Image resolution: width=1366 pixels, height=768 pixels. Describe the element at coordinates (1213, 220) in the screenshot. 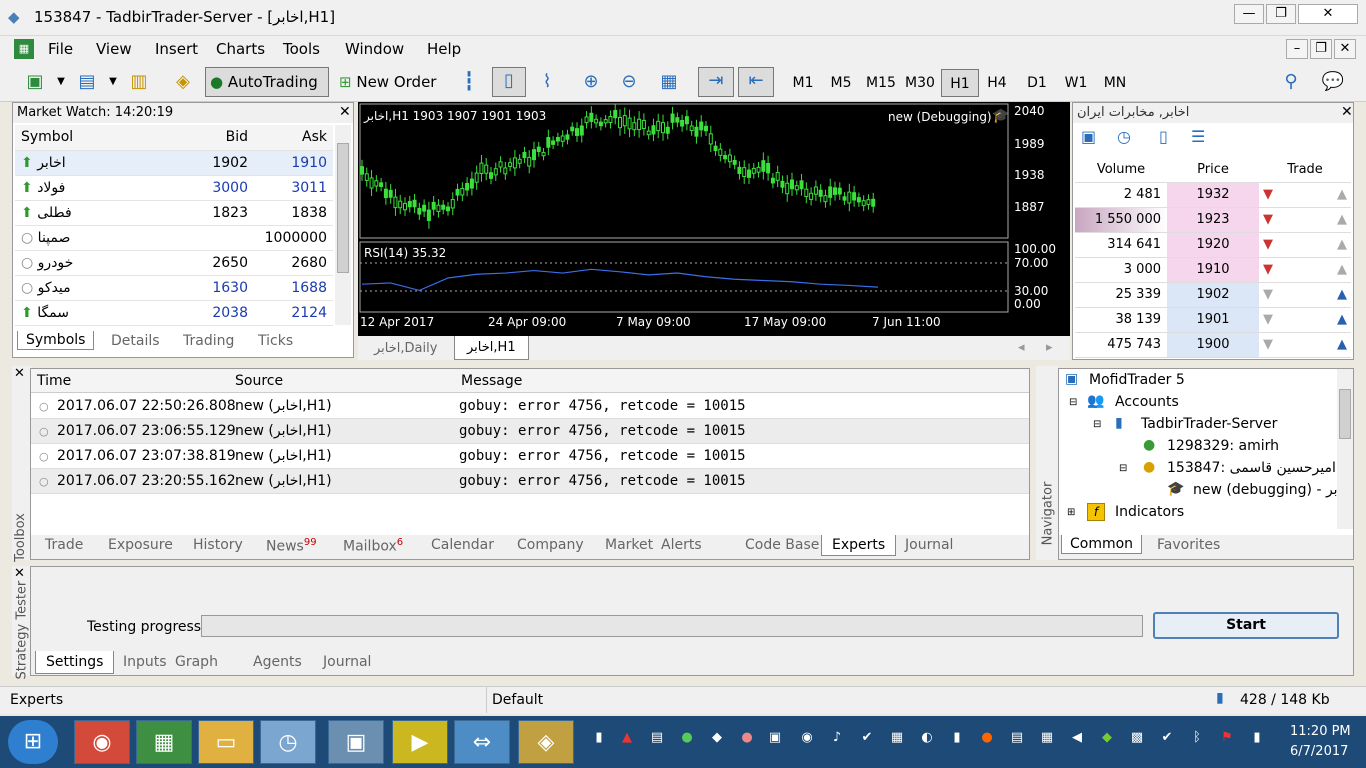

I see `dom-row: 1 550 000 1923 ▼ ▲` at that location.